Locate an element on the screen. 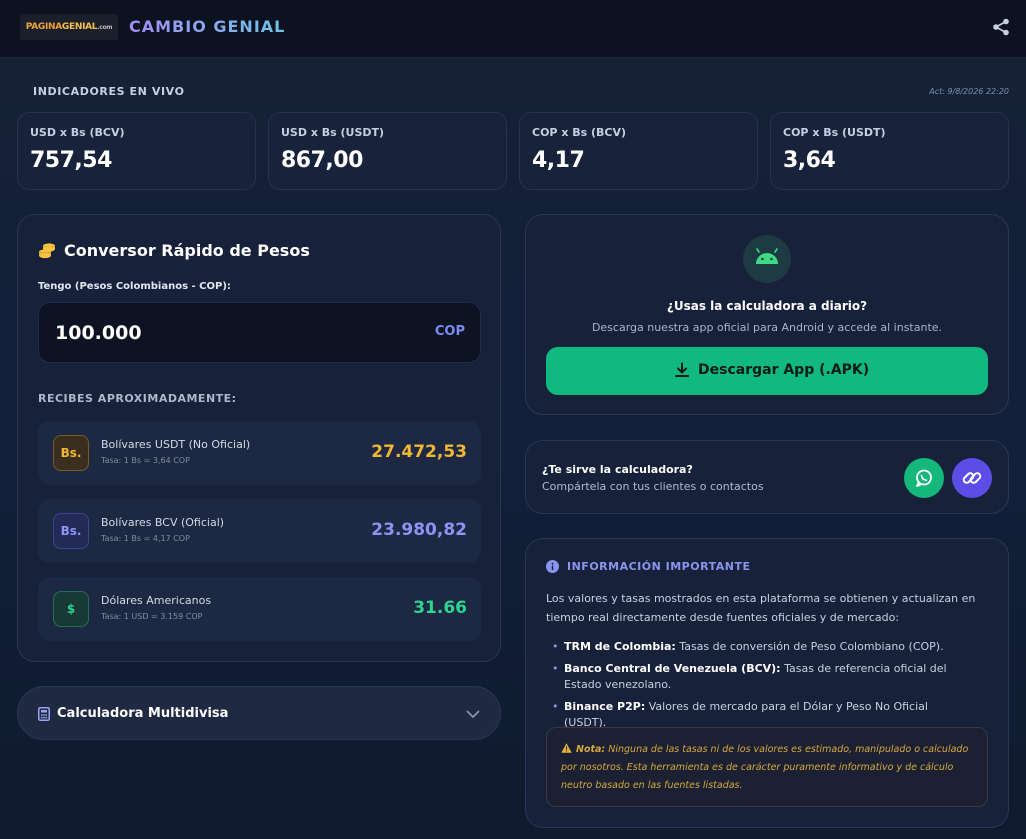 The height and width of the screenshot is (839, 1026). indicator-label: USD x Bs (USDT) is located at coordinates (333, 132).